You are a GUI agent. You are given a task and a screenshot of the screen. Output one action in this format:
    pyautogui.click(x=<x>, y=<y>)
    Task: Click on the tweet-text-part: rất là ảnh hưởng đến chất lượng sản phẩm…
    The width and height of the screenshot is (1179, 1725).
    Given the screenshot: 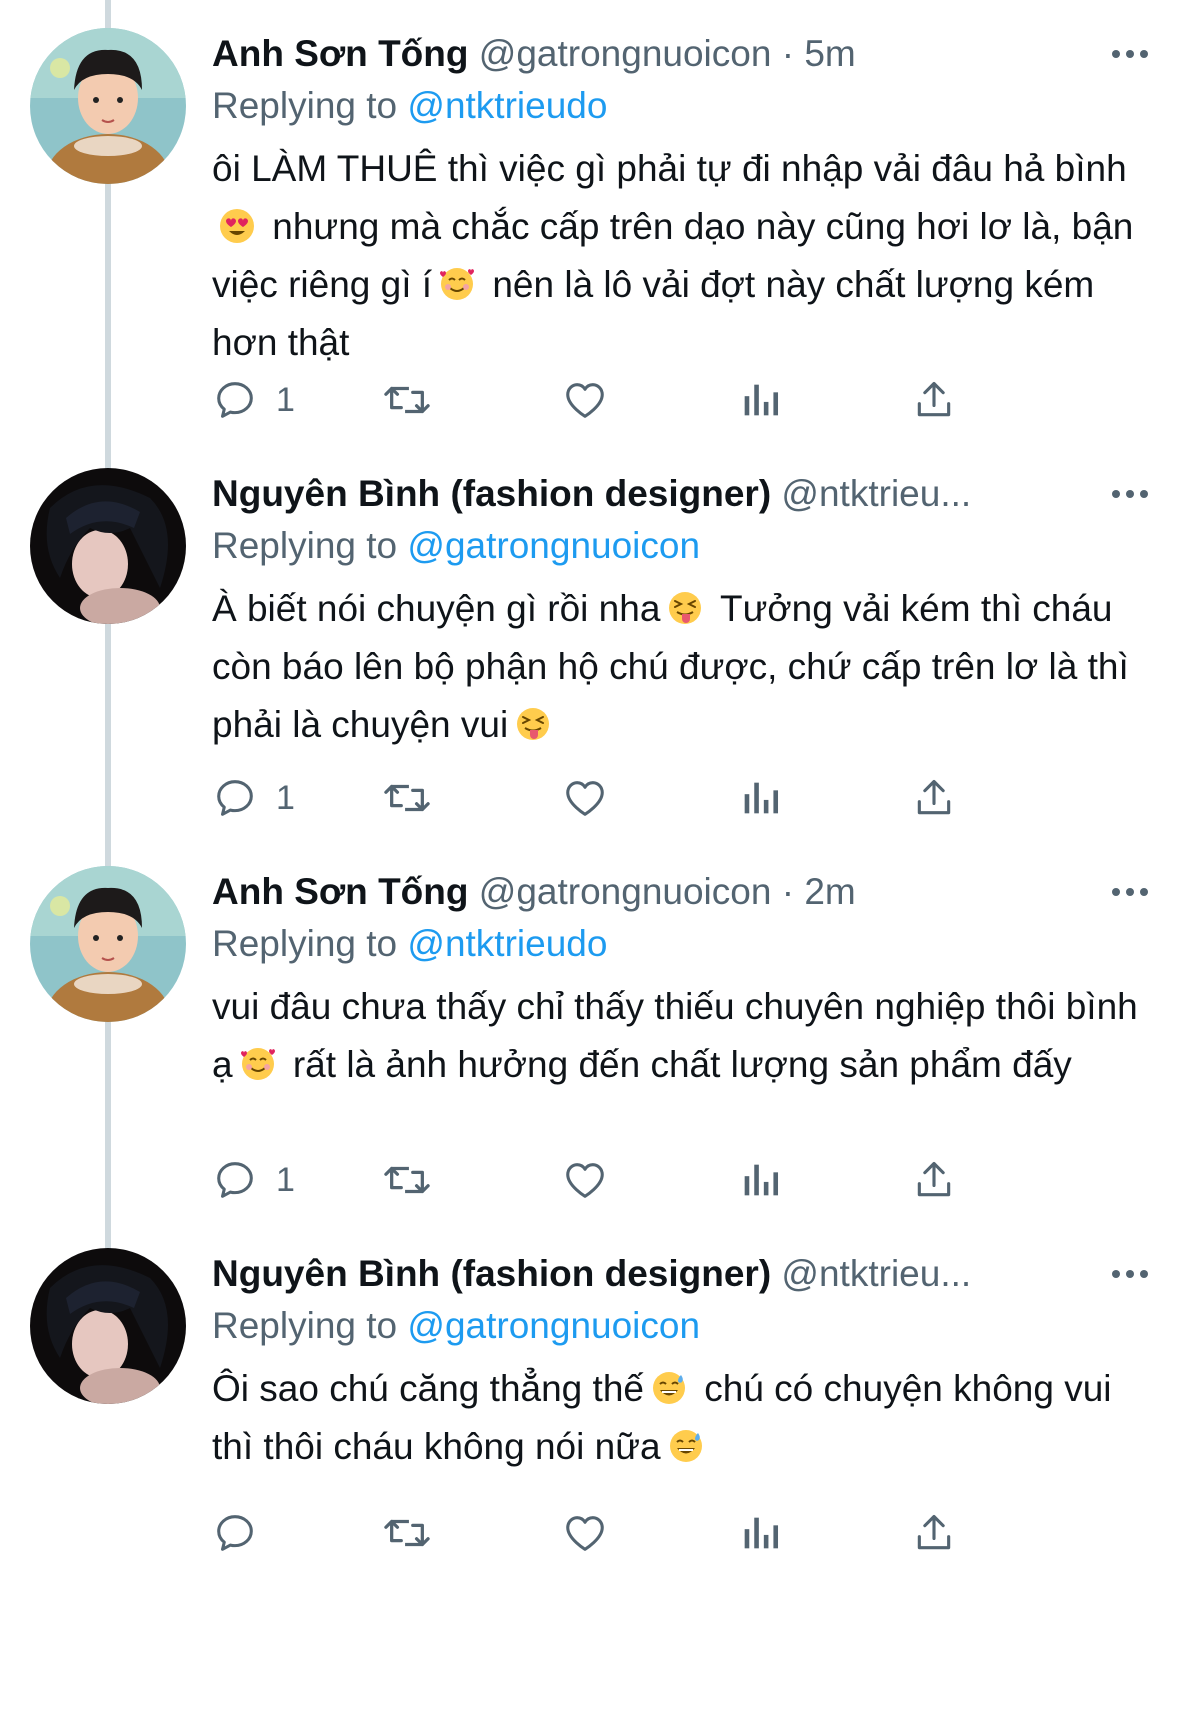 What is the action you would take?
    pyautogui.click(x=677, y=1064)
    